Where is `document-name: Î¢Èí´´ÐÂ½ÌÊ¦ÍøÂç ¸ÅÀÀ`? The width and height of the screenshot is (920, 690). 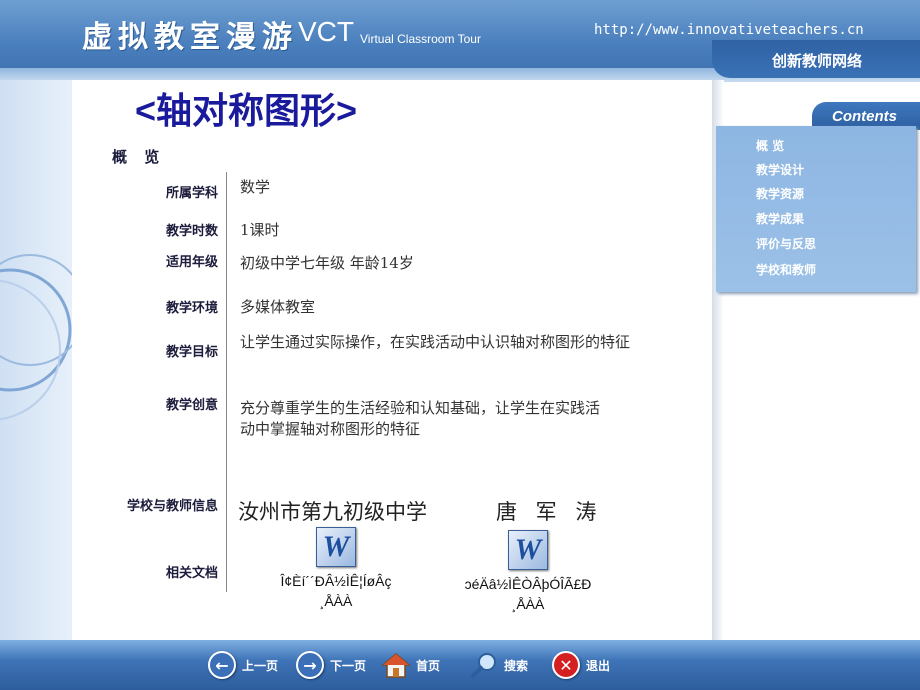
document-name: Î¢Èí´´ÐÂ½ÌÊ¦ÍøÂç ¸ÅÀÀ is located at coordinates (336, 591).